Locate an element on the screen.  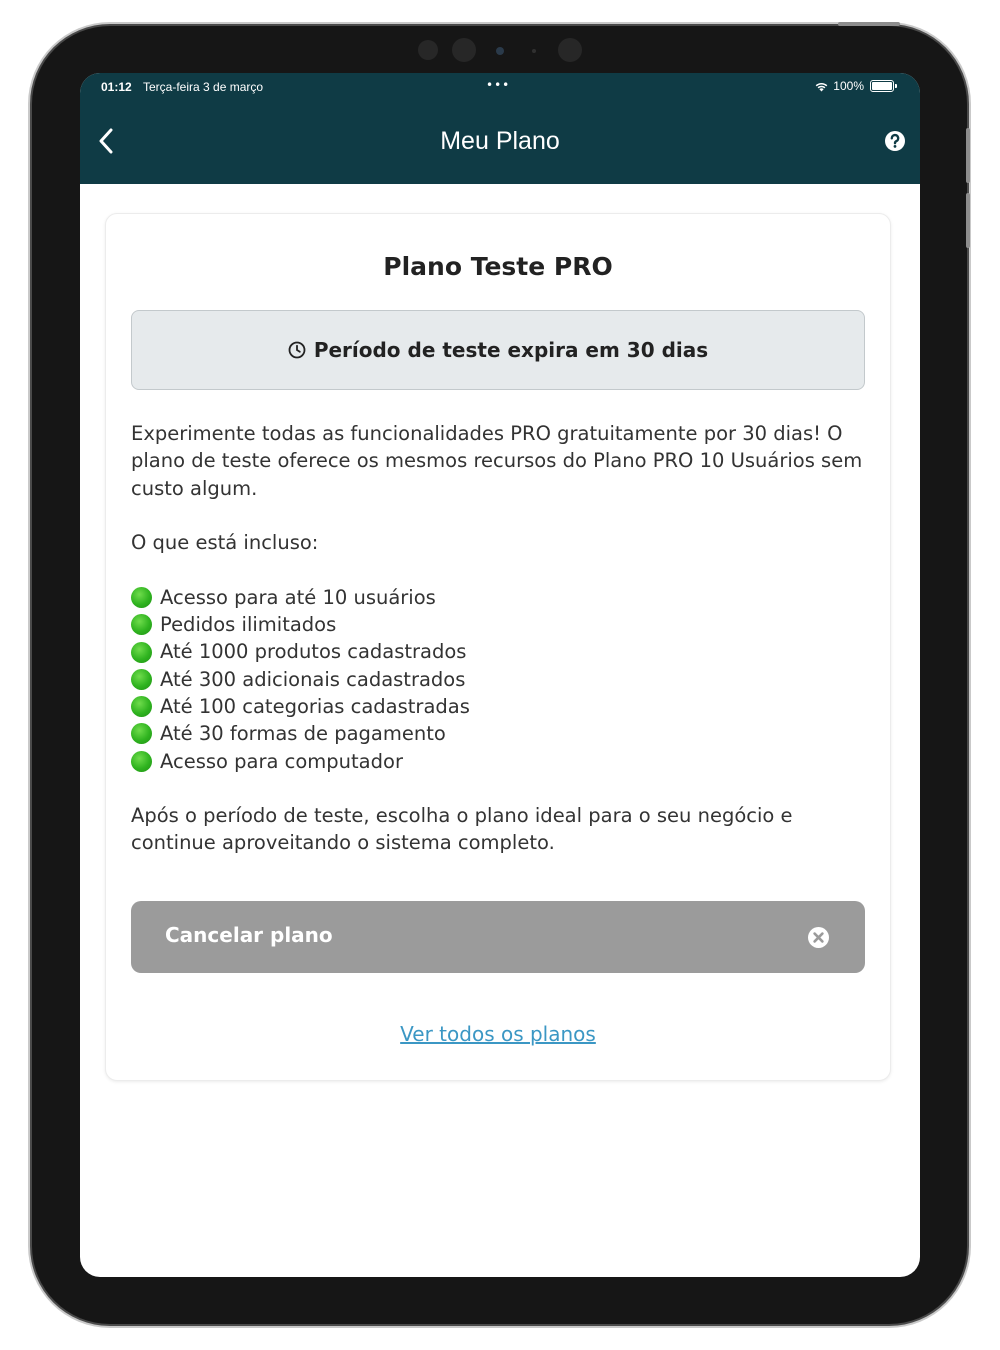
feature-item: Pedidos ilimitados is located at coordinates (501, 624).